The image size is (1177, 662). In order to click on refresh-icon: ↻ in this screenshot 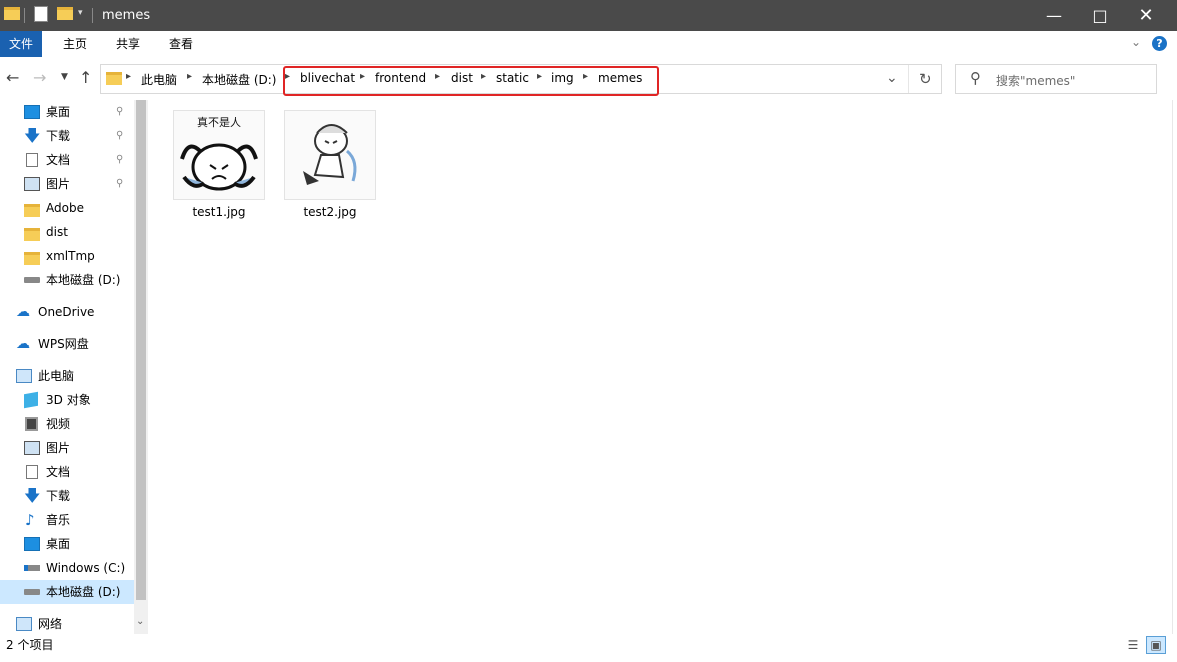, I will do `click(925, 79)`.